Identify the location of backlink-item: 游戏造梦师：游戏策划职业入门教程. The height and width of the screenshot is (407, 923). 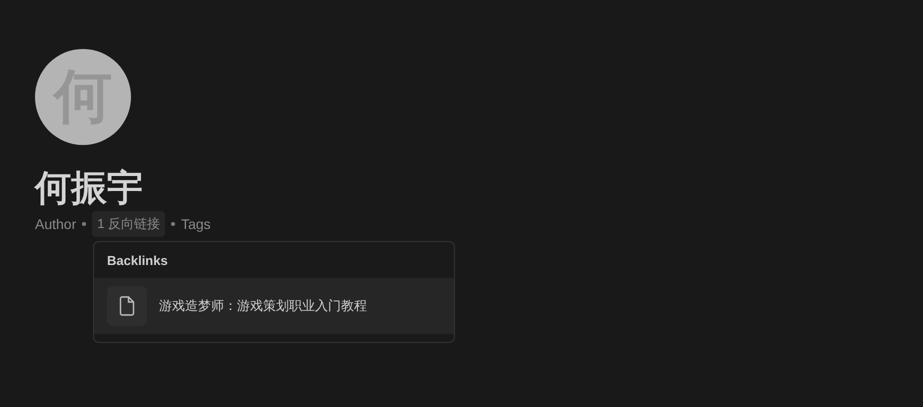
(274, 306).